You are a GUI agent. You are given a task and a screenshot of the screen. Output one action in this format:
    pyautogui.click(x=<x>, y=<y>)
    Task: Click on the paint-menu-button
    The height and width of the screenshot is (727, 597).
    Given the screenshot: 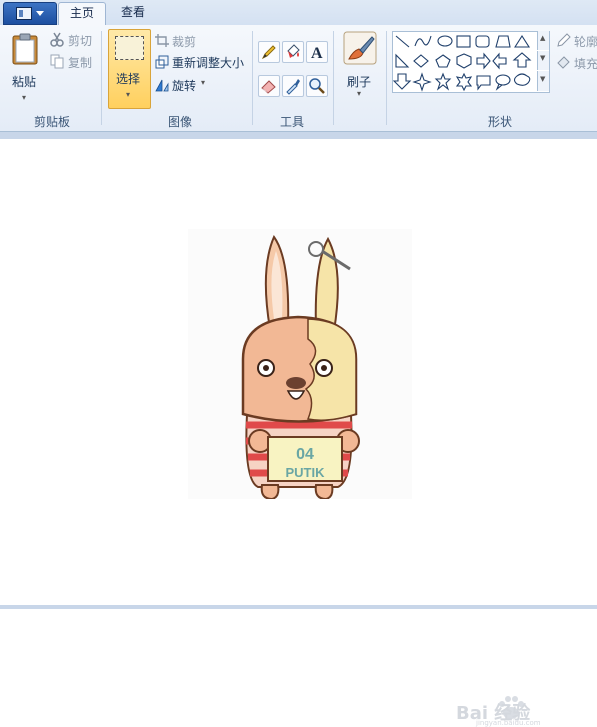 What is the action you would take?
    pyautogui.click(x=30, y=13)
    